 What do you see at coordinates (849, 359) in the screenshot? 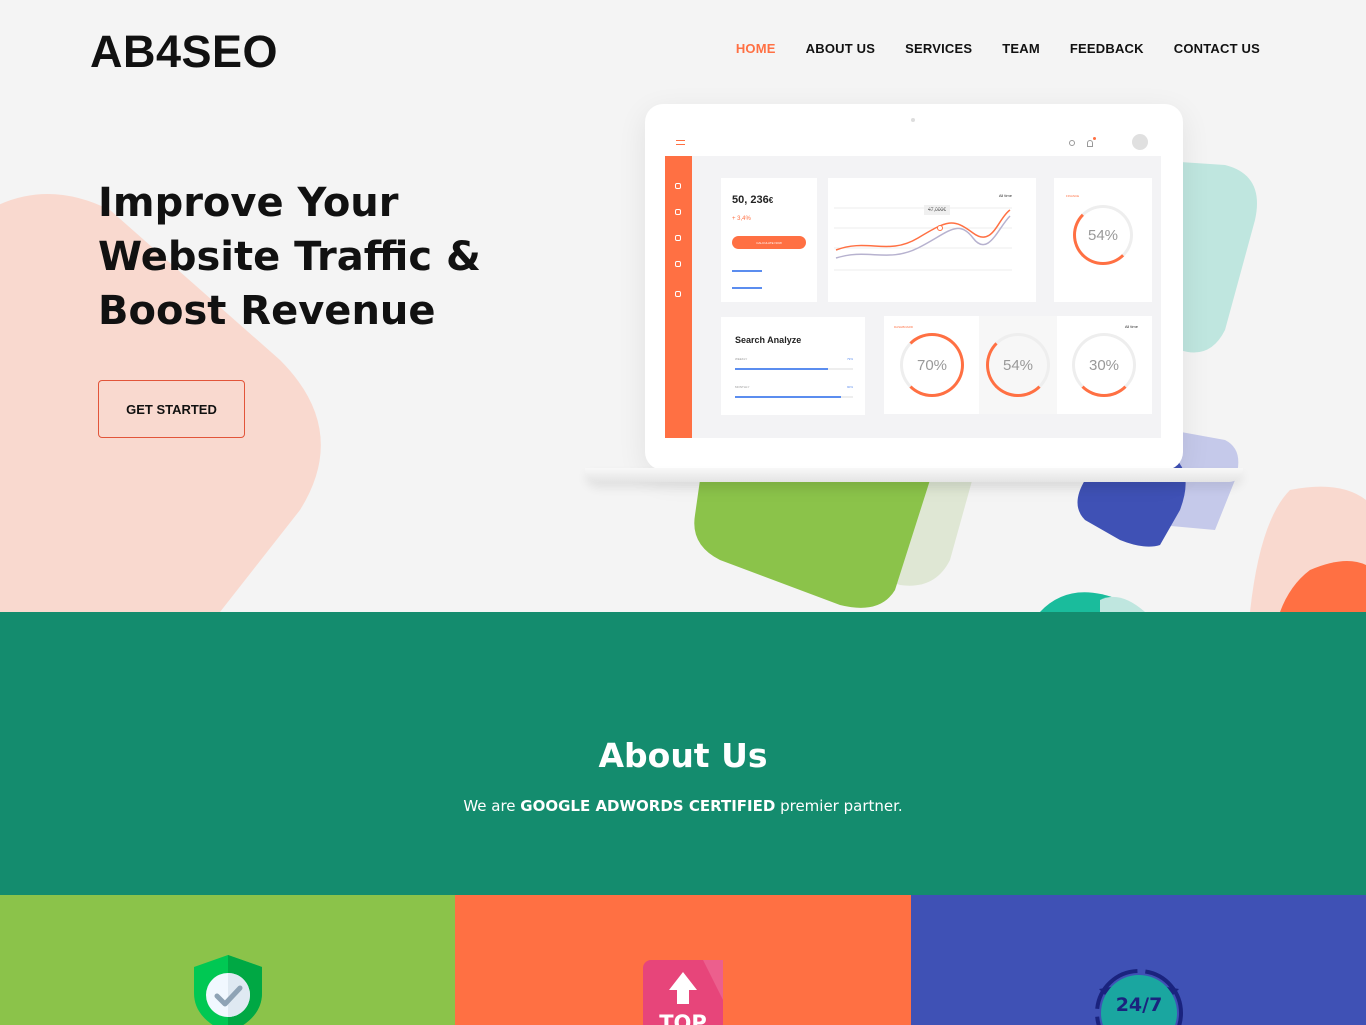
I see `weekly-value: 79%` at bounding box center [849, 359].